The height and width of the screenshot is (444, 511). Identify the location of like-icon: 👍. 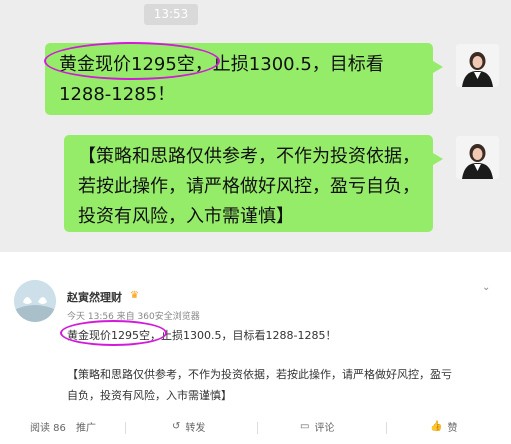
(436, 426).